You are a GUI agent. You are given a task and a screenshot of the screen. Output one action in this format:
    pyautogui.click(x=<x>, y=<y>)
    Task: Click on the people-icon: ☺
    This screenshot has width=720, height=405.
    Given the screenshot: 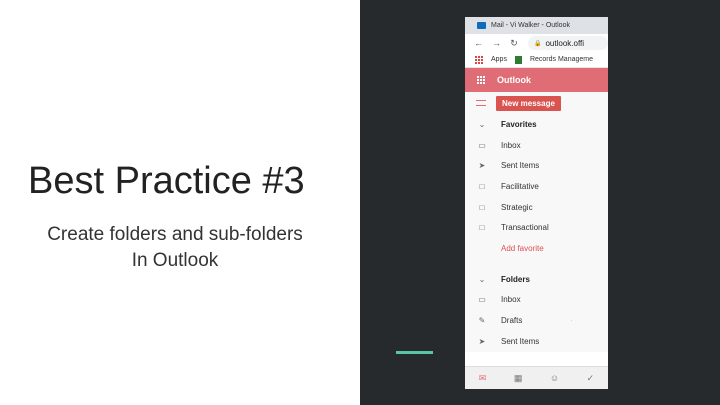 What is the action you would take?
    pyautogui.click(x=554, y=378)
    